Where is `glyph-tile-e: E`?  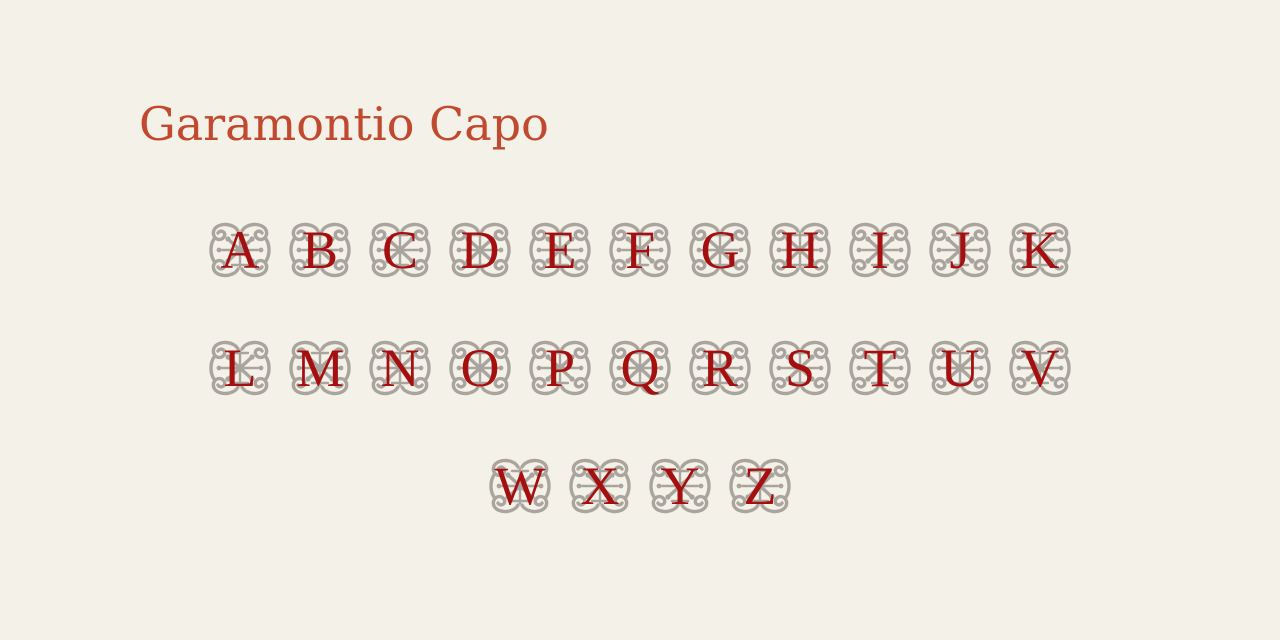
glyph-tile-e: E is located at coordinates (560, 250).